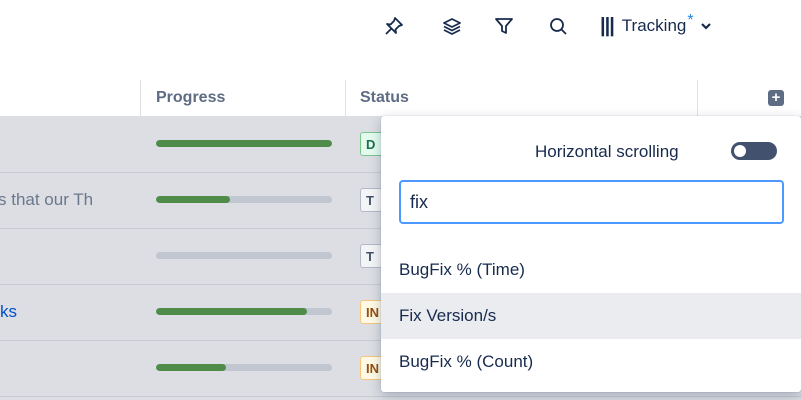 The width and height of the screenshot is (801, 400). What do you see at coordinates (591, 270) in the screenshot?
I see `column-option-bugfix-time: BugFix % (Time)` at bounding box center [591, 270].